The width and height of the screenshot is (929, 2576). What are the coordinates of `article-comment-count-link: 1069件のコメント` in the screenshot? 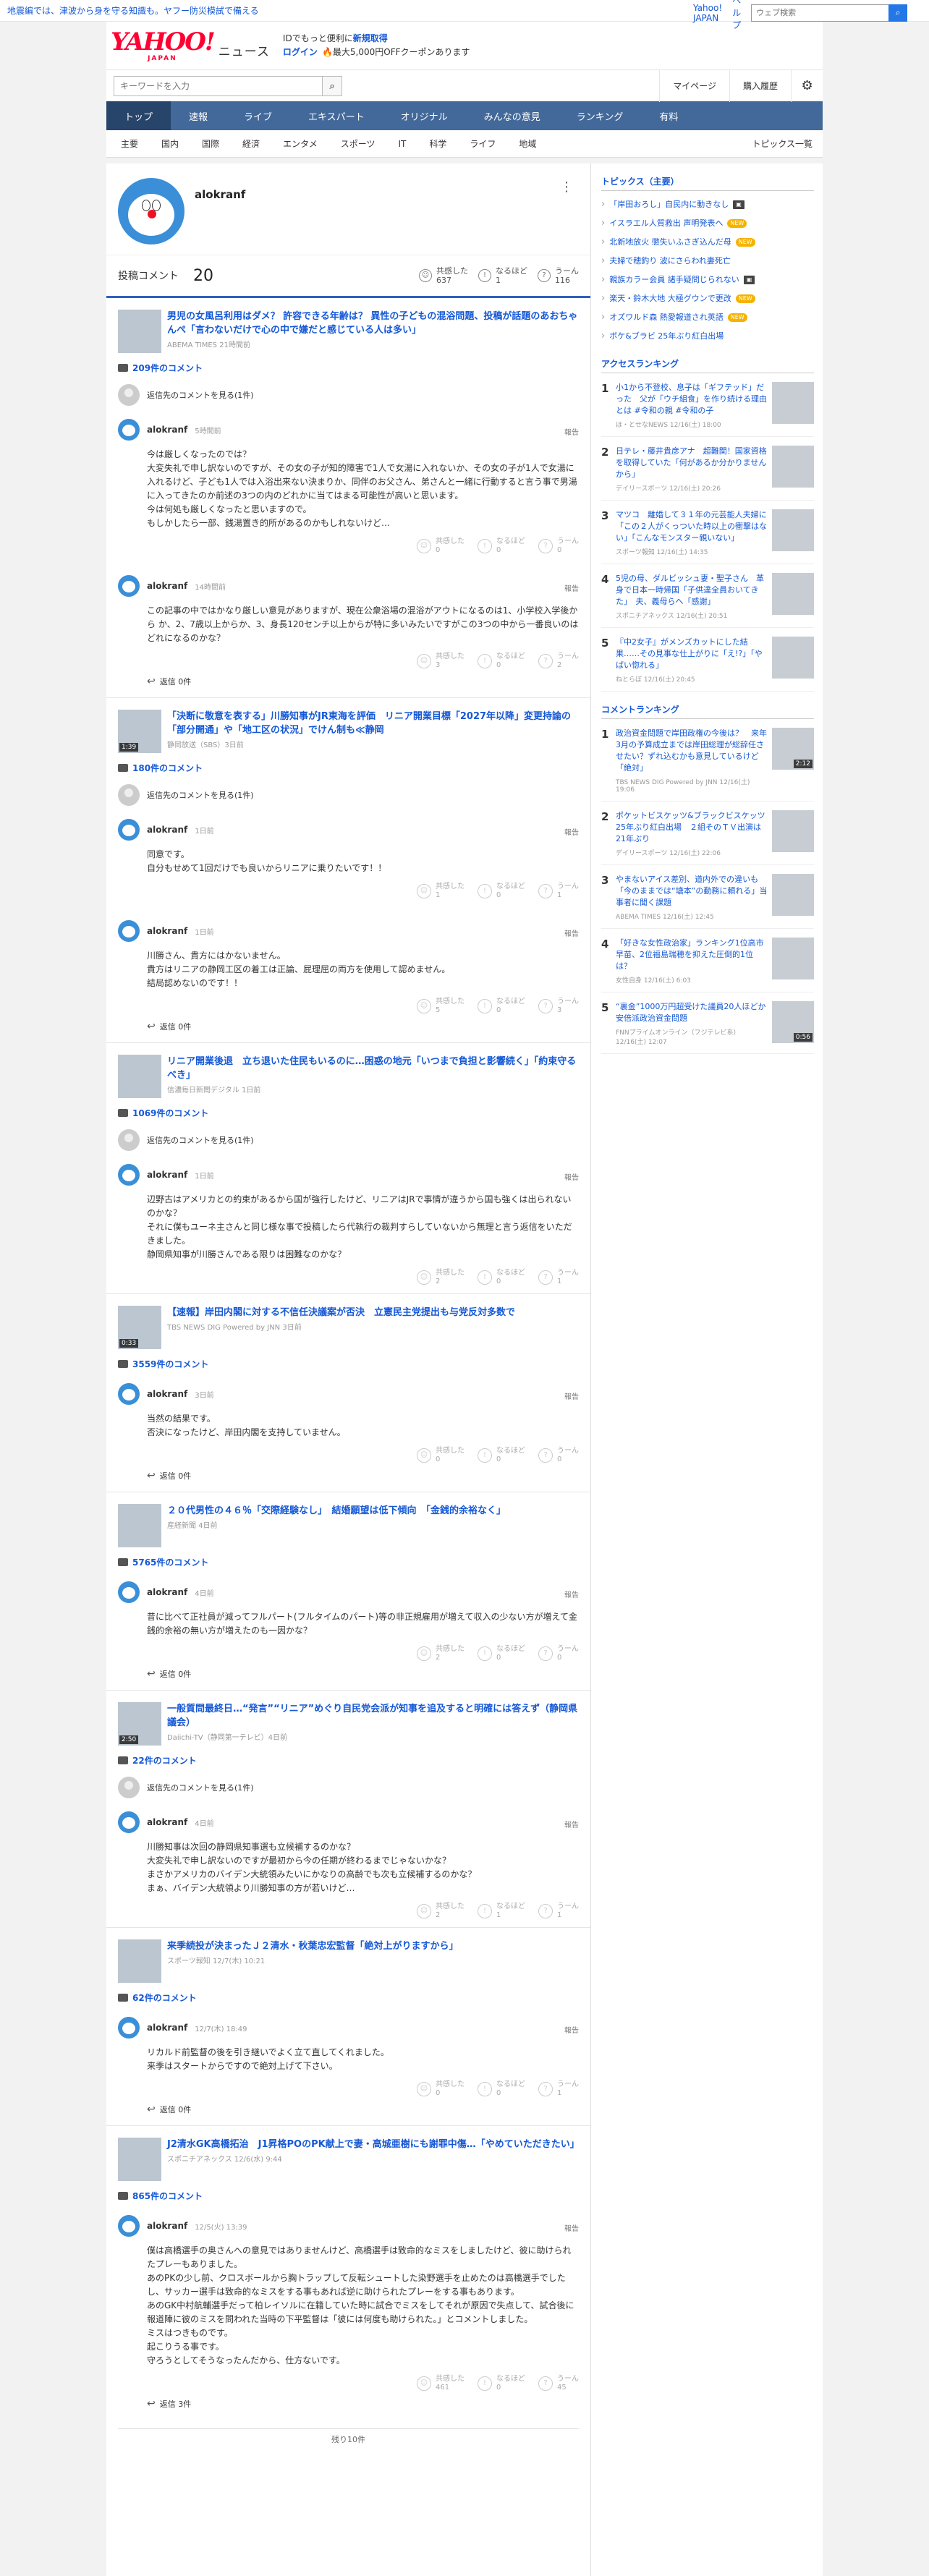 It's located at (348, 1113).